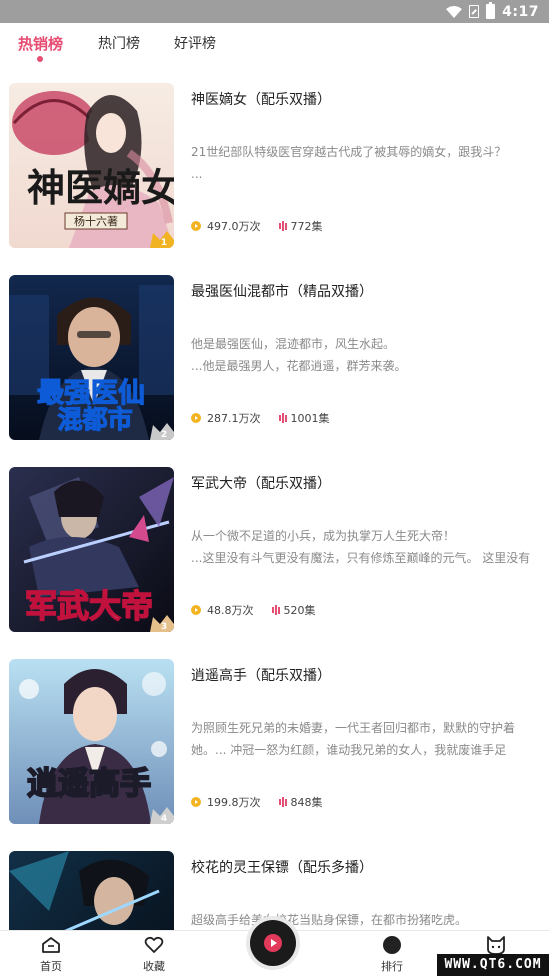  I want to click on book-title: 军武大帝（配乐双播）, so click(261, 483).